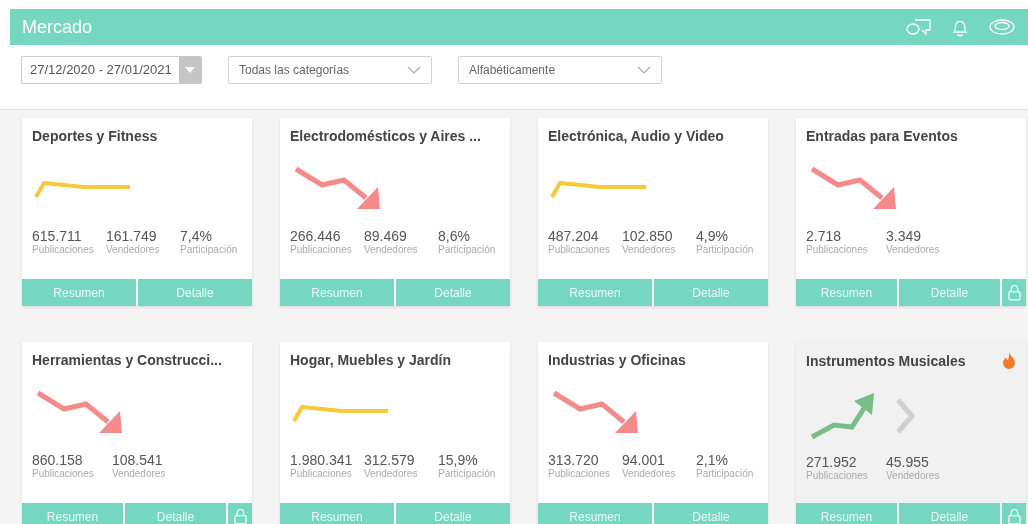 This screenshot has height=524, width=1028. I want to click on date-range-picker: 27/12/2020 - 27/01/2021, so click(111, 70).